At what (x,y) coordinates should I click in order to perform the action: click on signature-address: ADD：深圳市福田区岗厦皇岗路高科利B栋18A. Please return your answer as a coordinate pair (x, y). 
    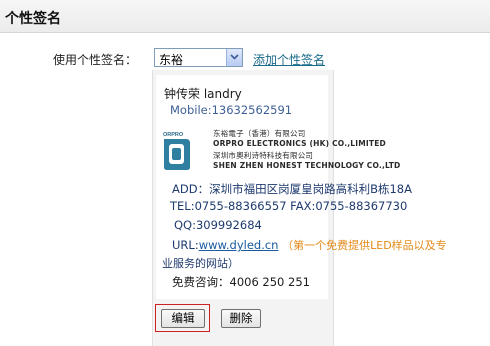
    Looking at the image, I should click on (292, 189).